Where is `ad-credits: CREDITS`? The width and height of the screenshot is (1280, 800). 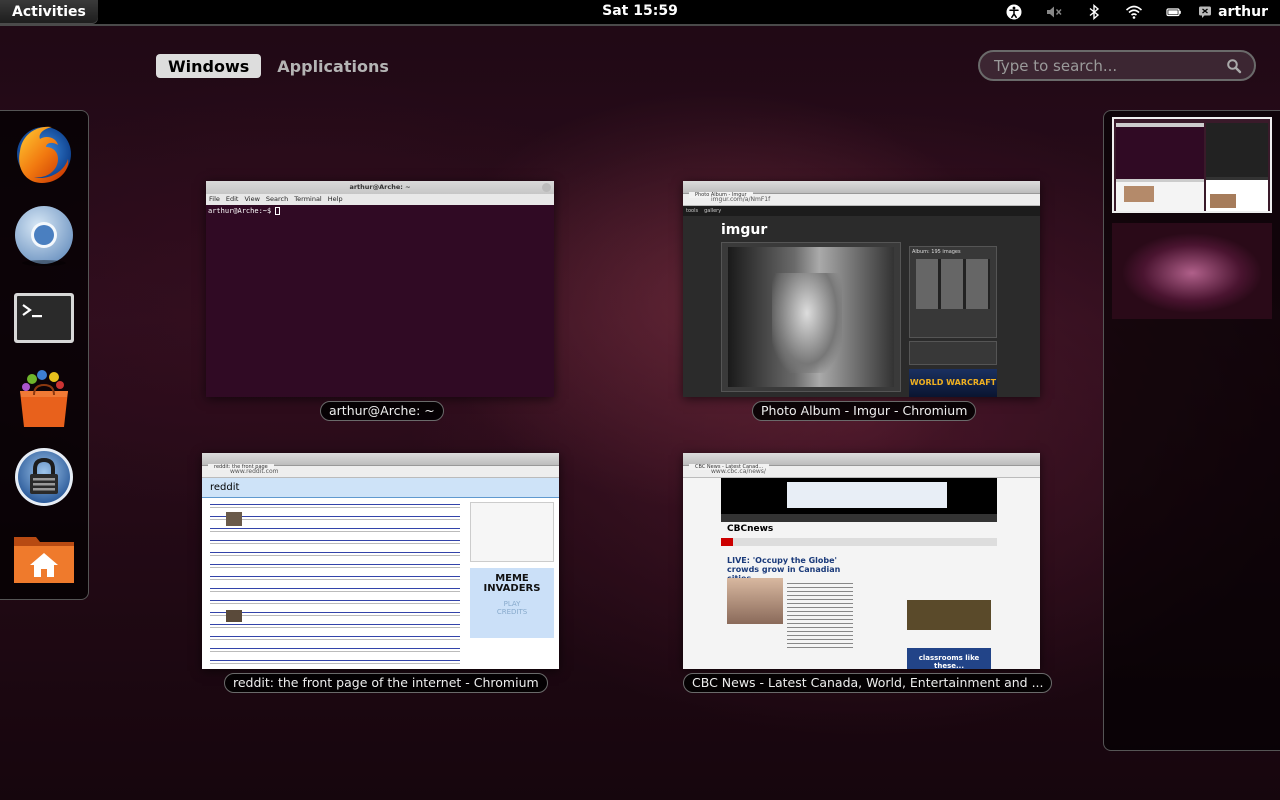 ad-credits: CREDITS is located at coordinates (512, 612).